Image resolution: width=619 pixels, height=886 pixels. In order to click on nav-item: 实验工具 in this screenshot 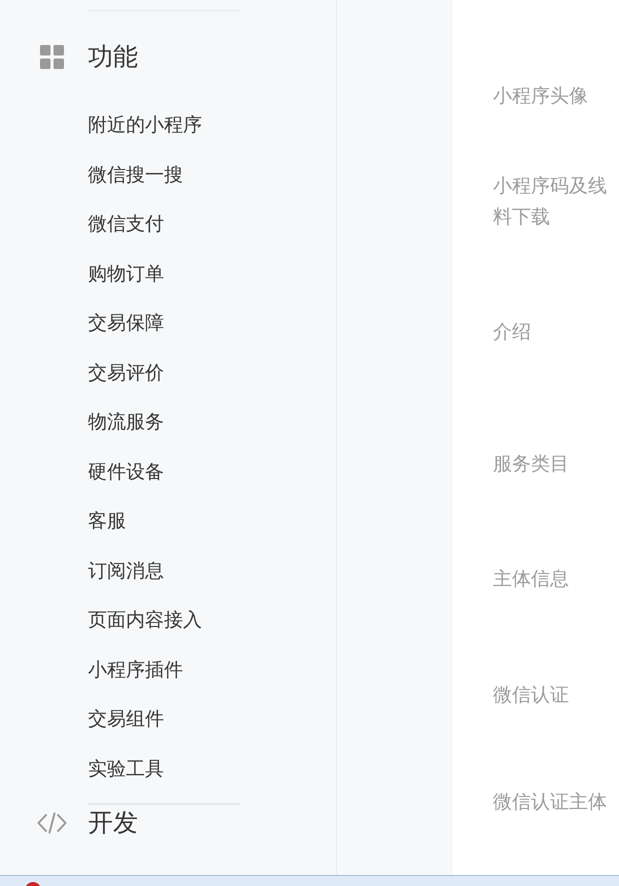, I will do `click(126, 769)`.